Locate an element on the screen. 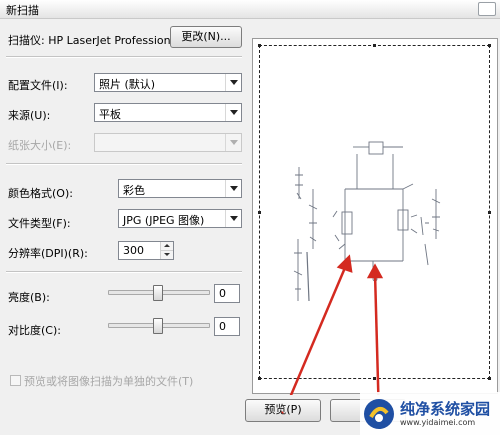  spin-down-icon is located at coordinates (166, 255).